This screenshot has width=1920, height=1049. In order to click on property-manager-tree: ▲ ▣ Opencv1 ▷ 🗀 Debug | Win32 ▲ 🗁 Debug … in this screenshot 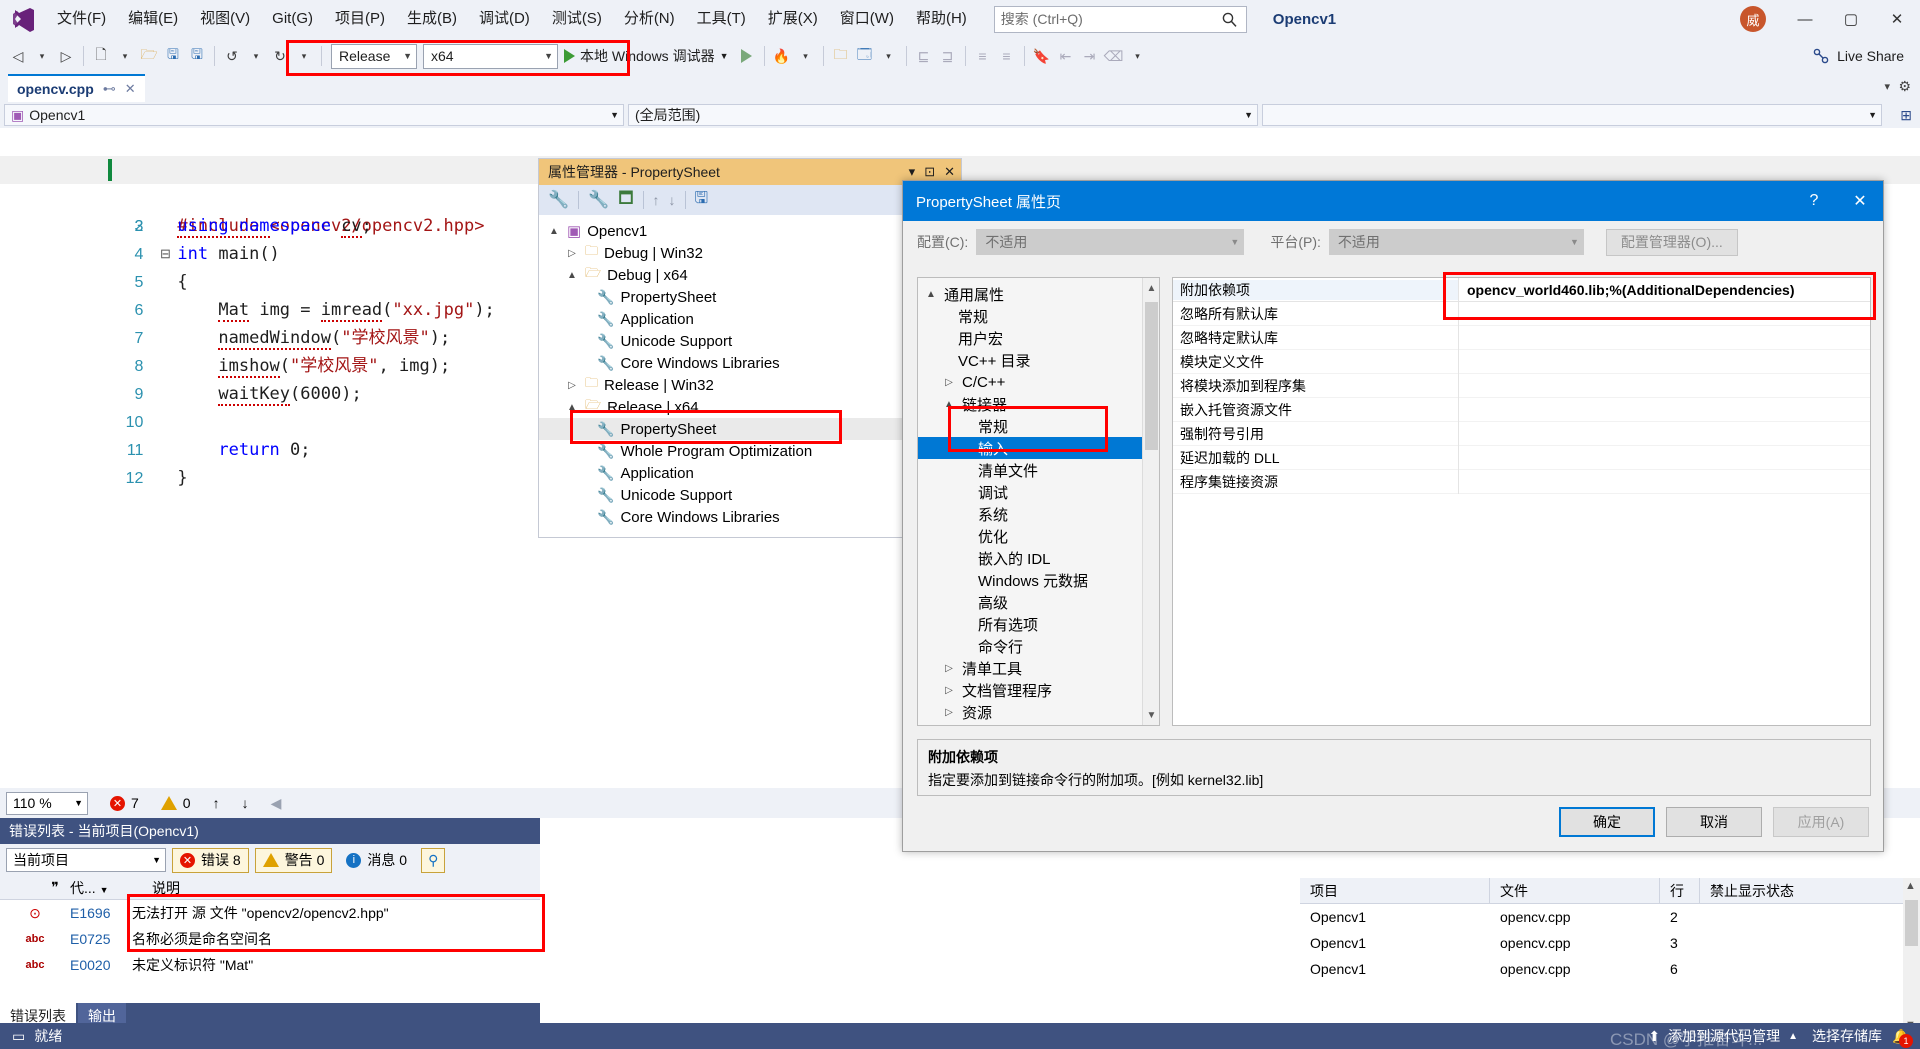, I will do `click(750, 376)`.